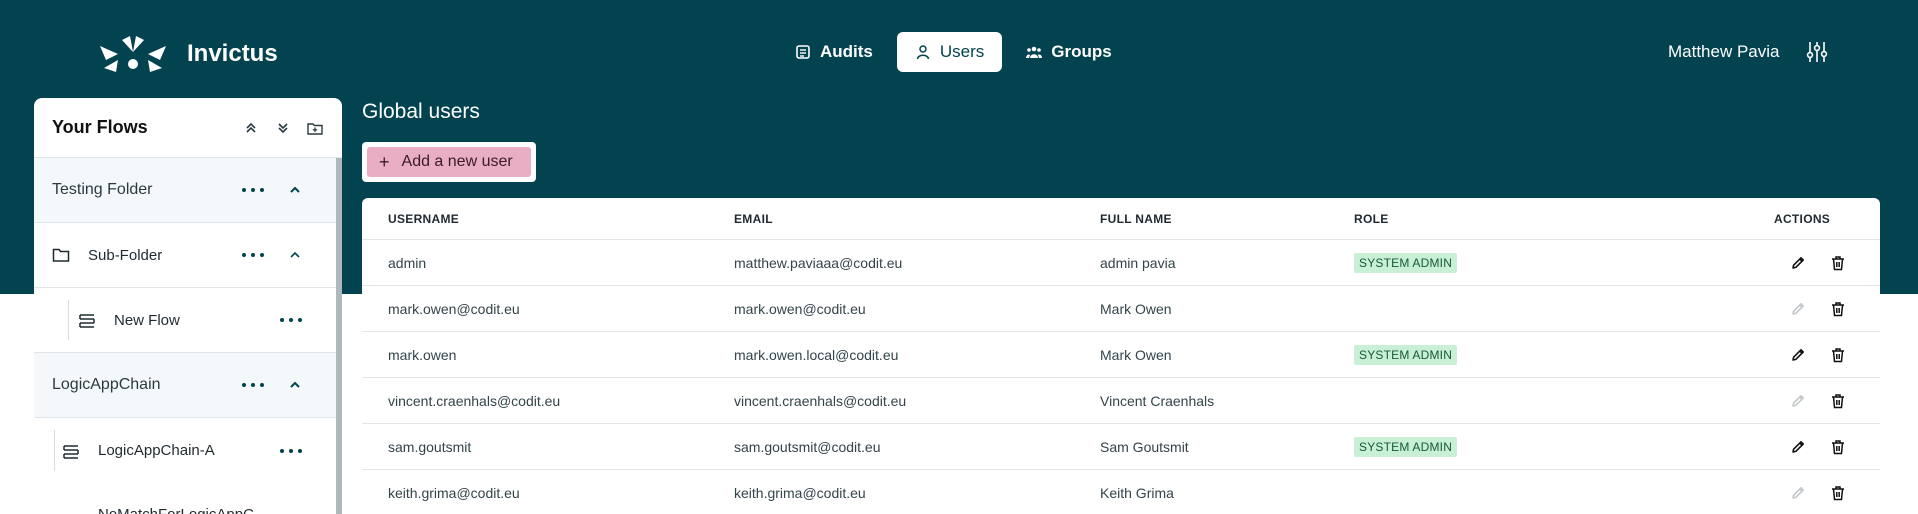 This screenshot has height=514, width=1918. Describe the element at coordinates (188, 255) in the screenshot. I see `sidebar-item-sub-folder: Sub-Folder` at that location.